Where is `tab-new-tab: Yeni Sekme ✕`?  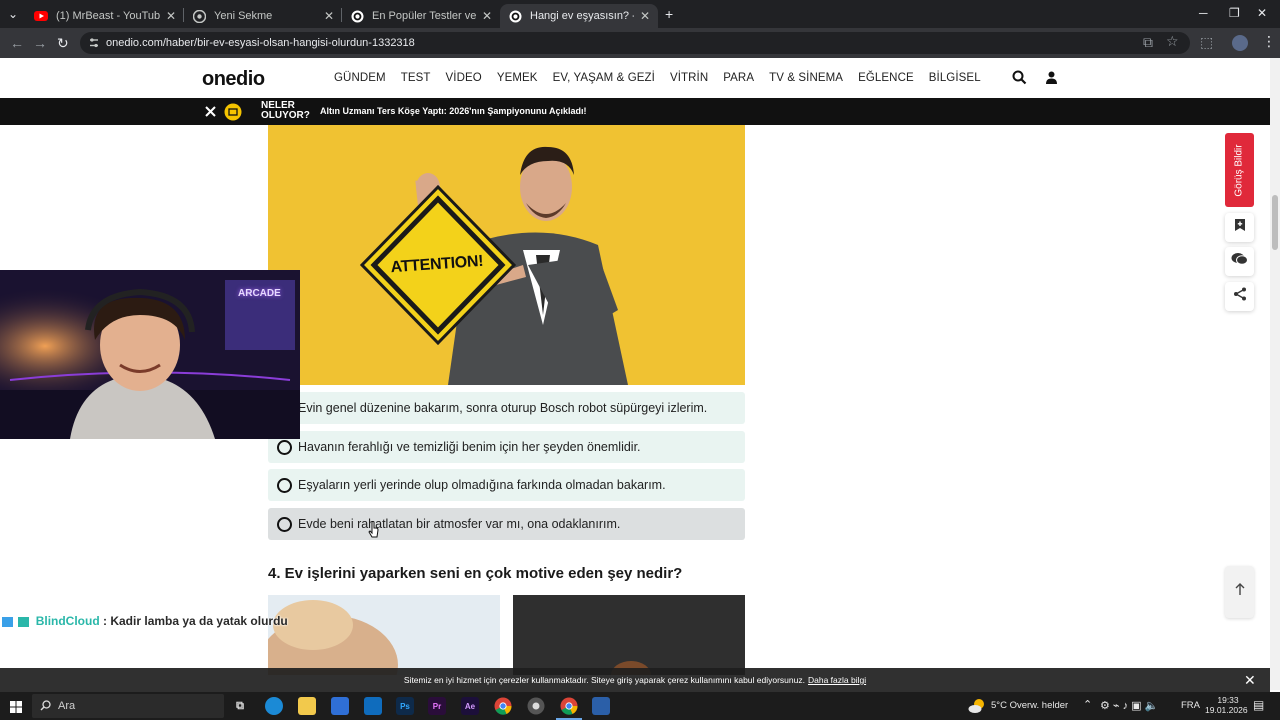
tab-new-tab: Yeni Sekme ✕ is located at coordinates (263, 16).